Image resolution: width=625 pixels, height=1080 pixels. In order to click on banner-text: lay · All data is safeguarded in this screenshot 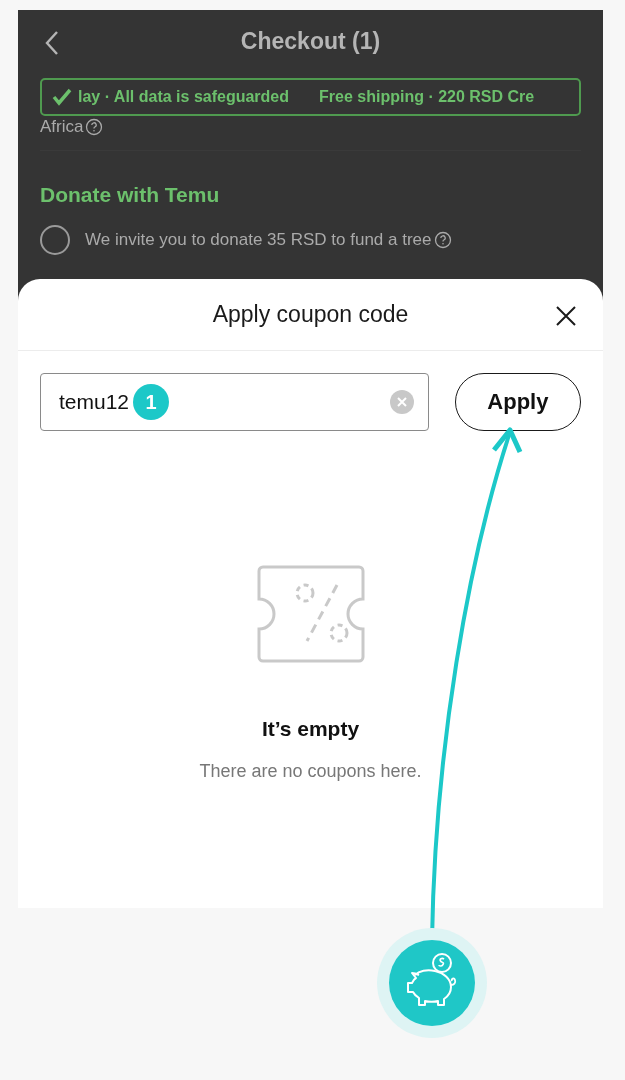, I will do `click(183, 97)`.